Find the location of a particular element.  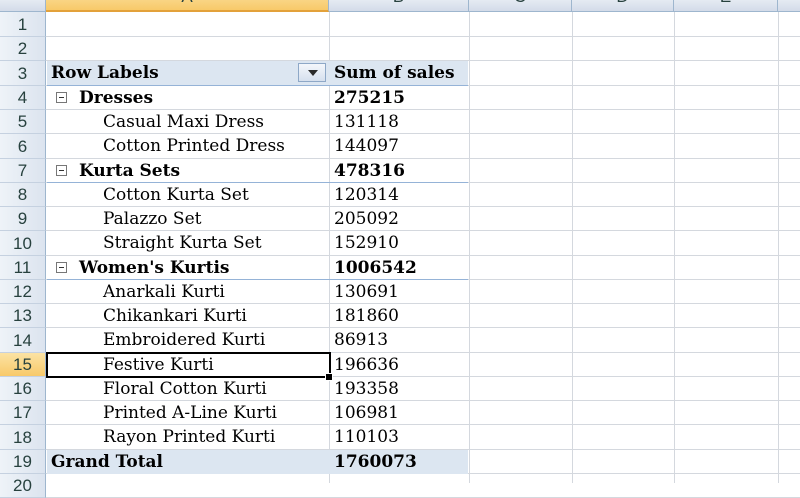

row-header-4: 4 is located at coordinates (23, 98).